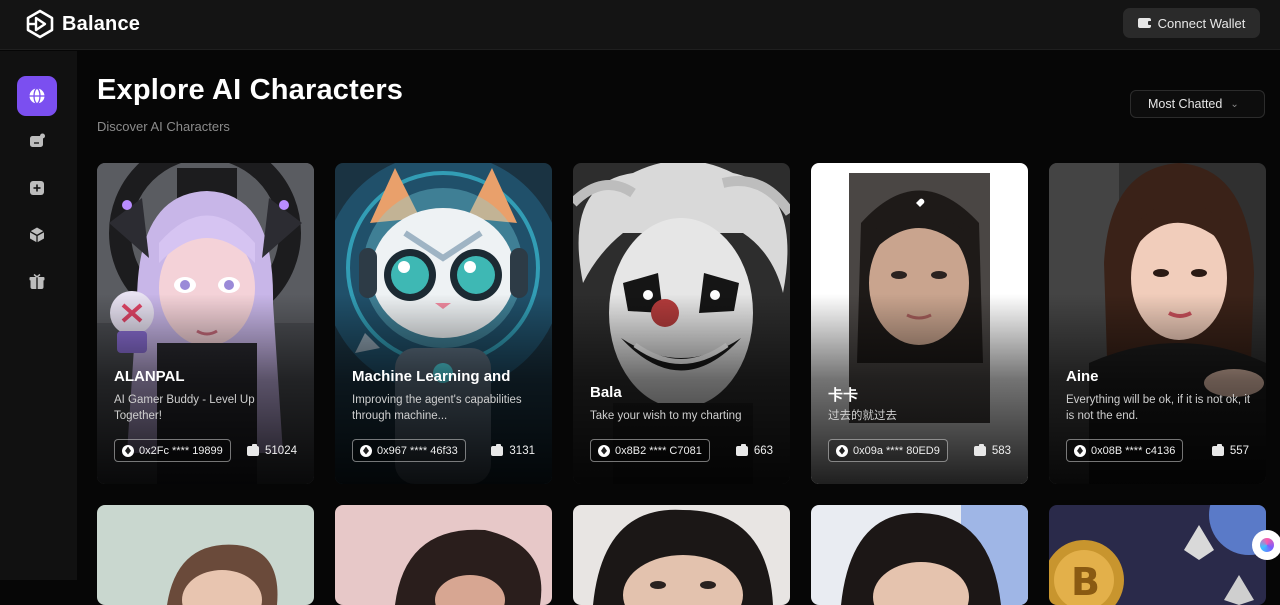  What do you see at coordinates (1082, 376) in the screenshot?
I see `character-name: Aine` at bounding box center [1082, 376].